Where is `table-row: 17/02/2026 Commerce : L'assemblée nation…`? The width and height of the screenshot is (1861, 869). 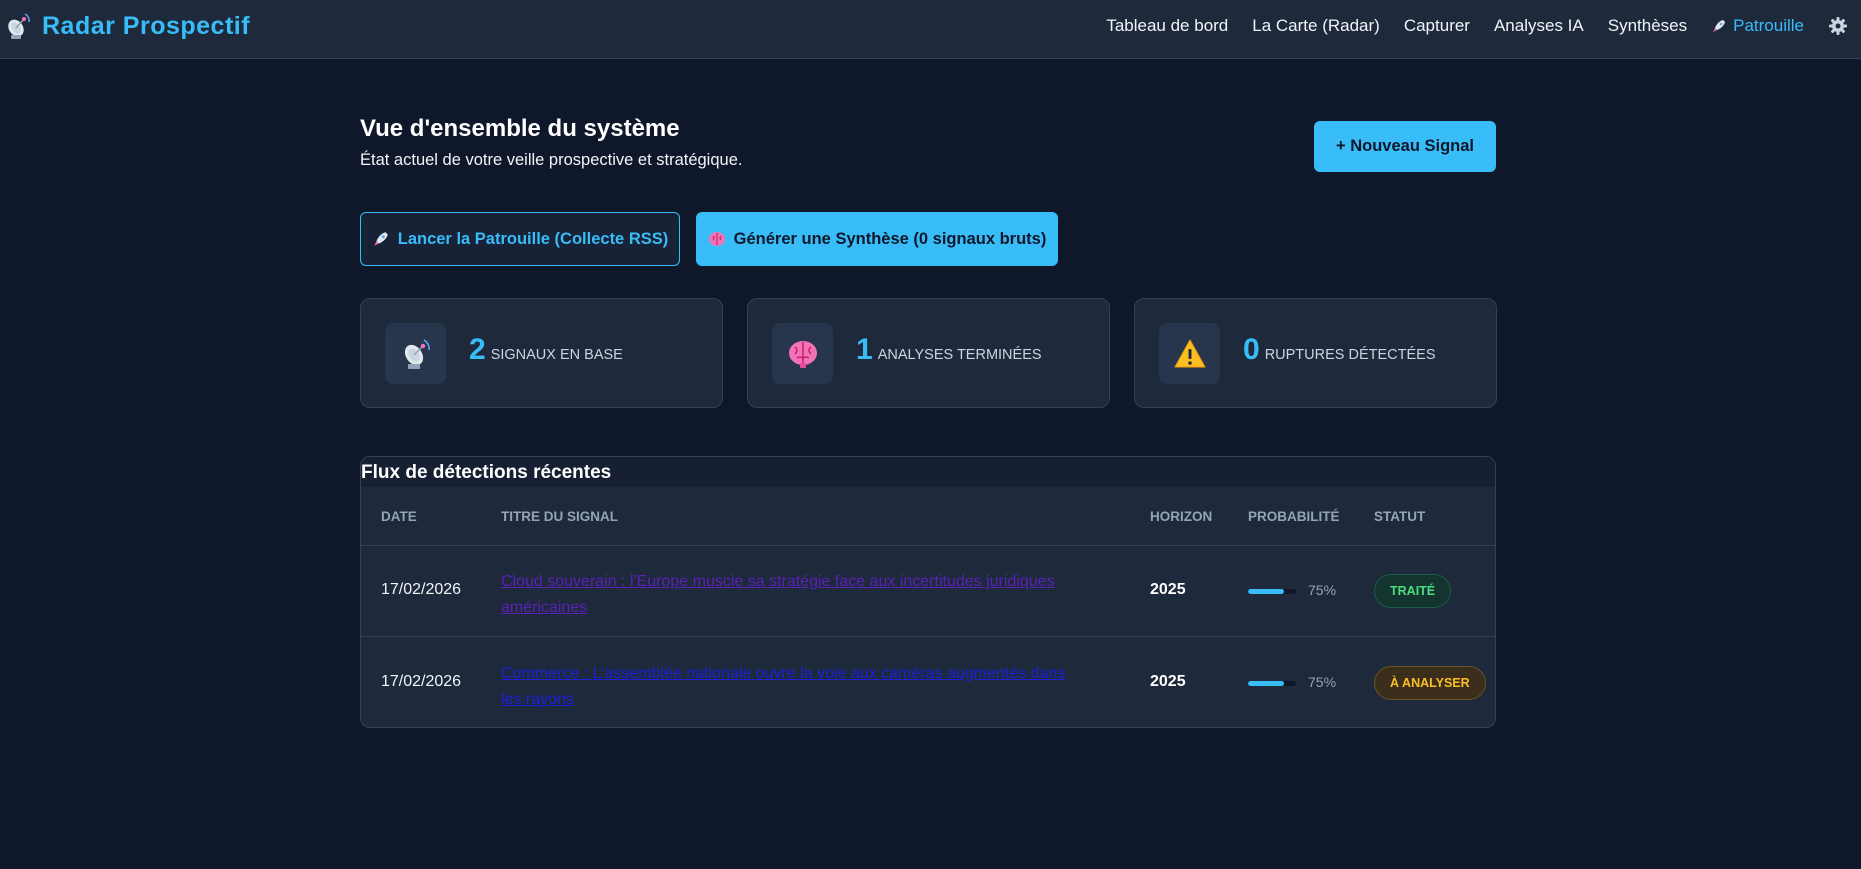 table-row: 17/02/2026 Commerce : L'assemblée nation… is located at coordinates (928, 682).